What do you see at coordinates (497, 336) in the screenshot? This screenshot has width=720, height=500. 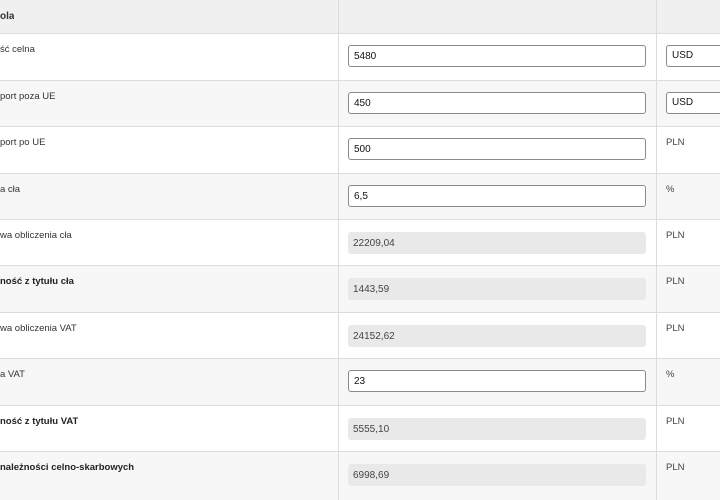 I see `vat-base-output` at bounding box center [497, 336].